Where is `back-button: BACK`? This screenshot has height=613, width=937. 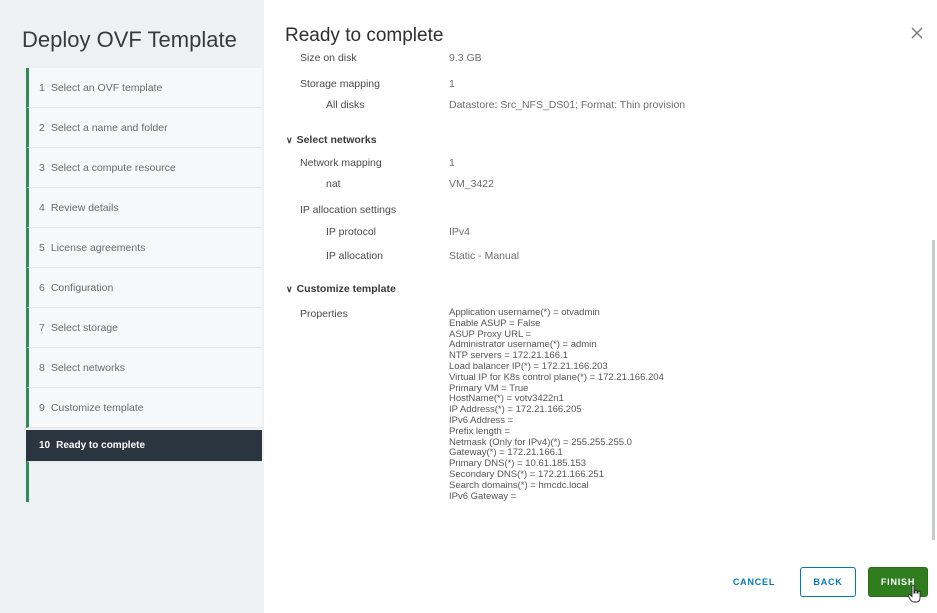 back-button: BACK is located at coordinates (828, 582).